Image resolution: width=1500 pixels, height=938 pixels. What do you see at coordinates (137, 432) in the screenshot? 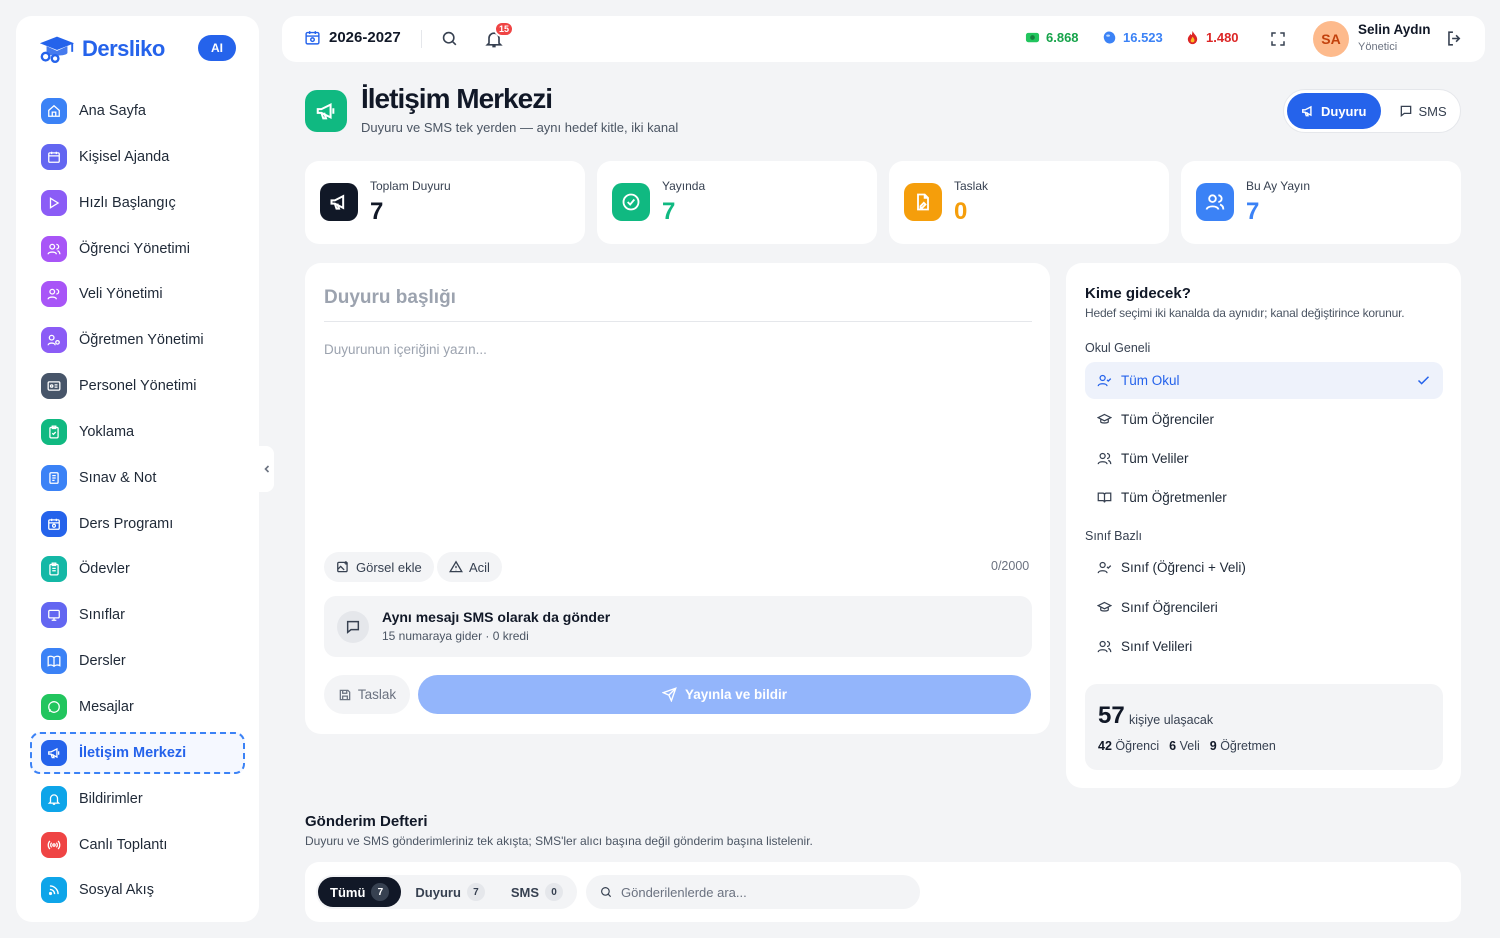
I see `sidebar-item-yoklama: Yoklama` at bounding box center [137, 432].